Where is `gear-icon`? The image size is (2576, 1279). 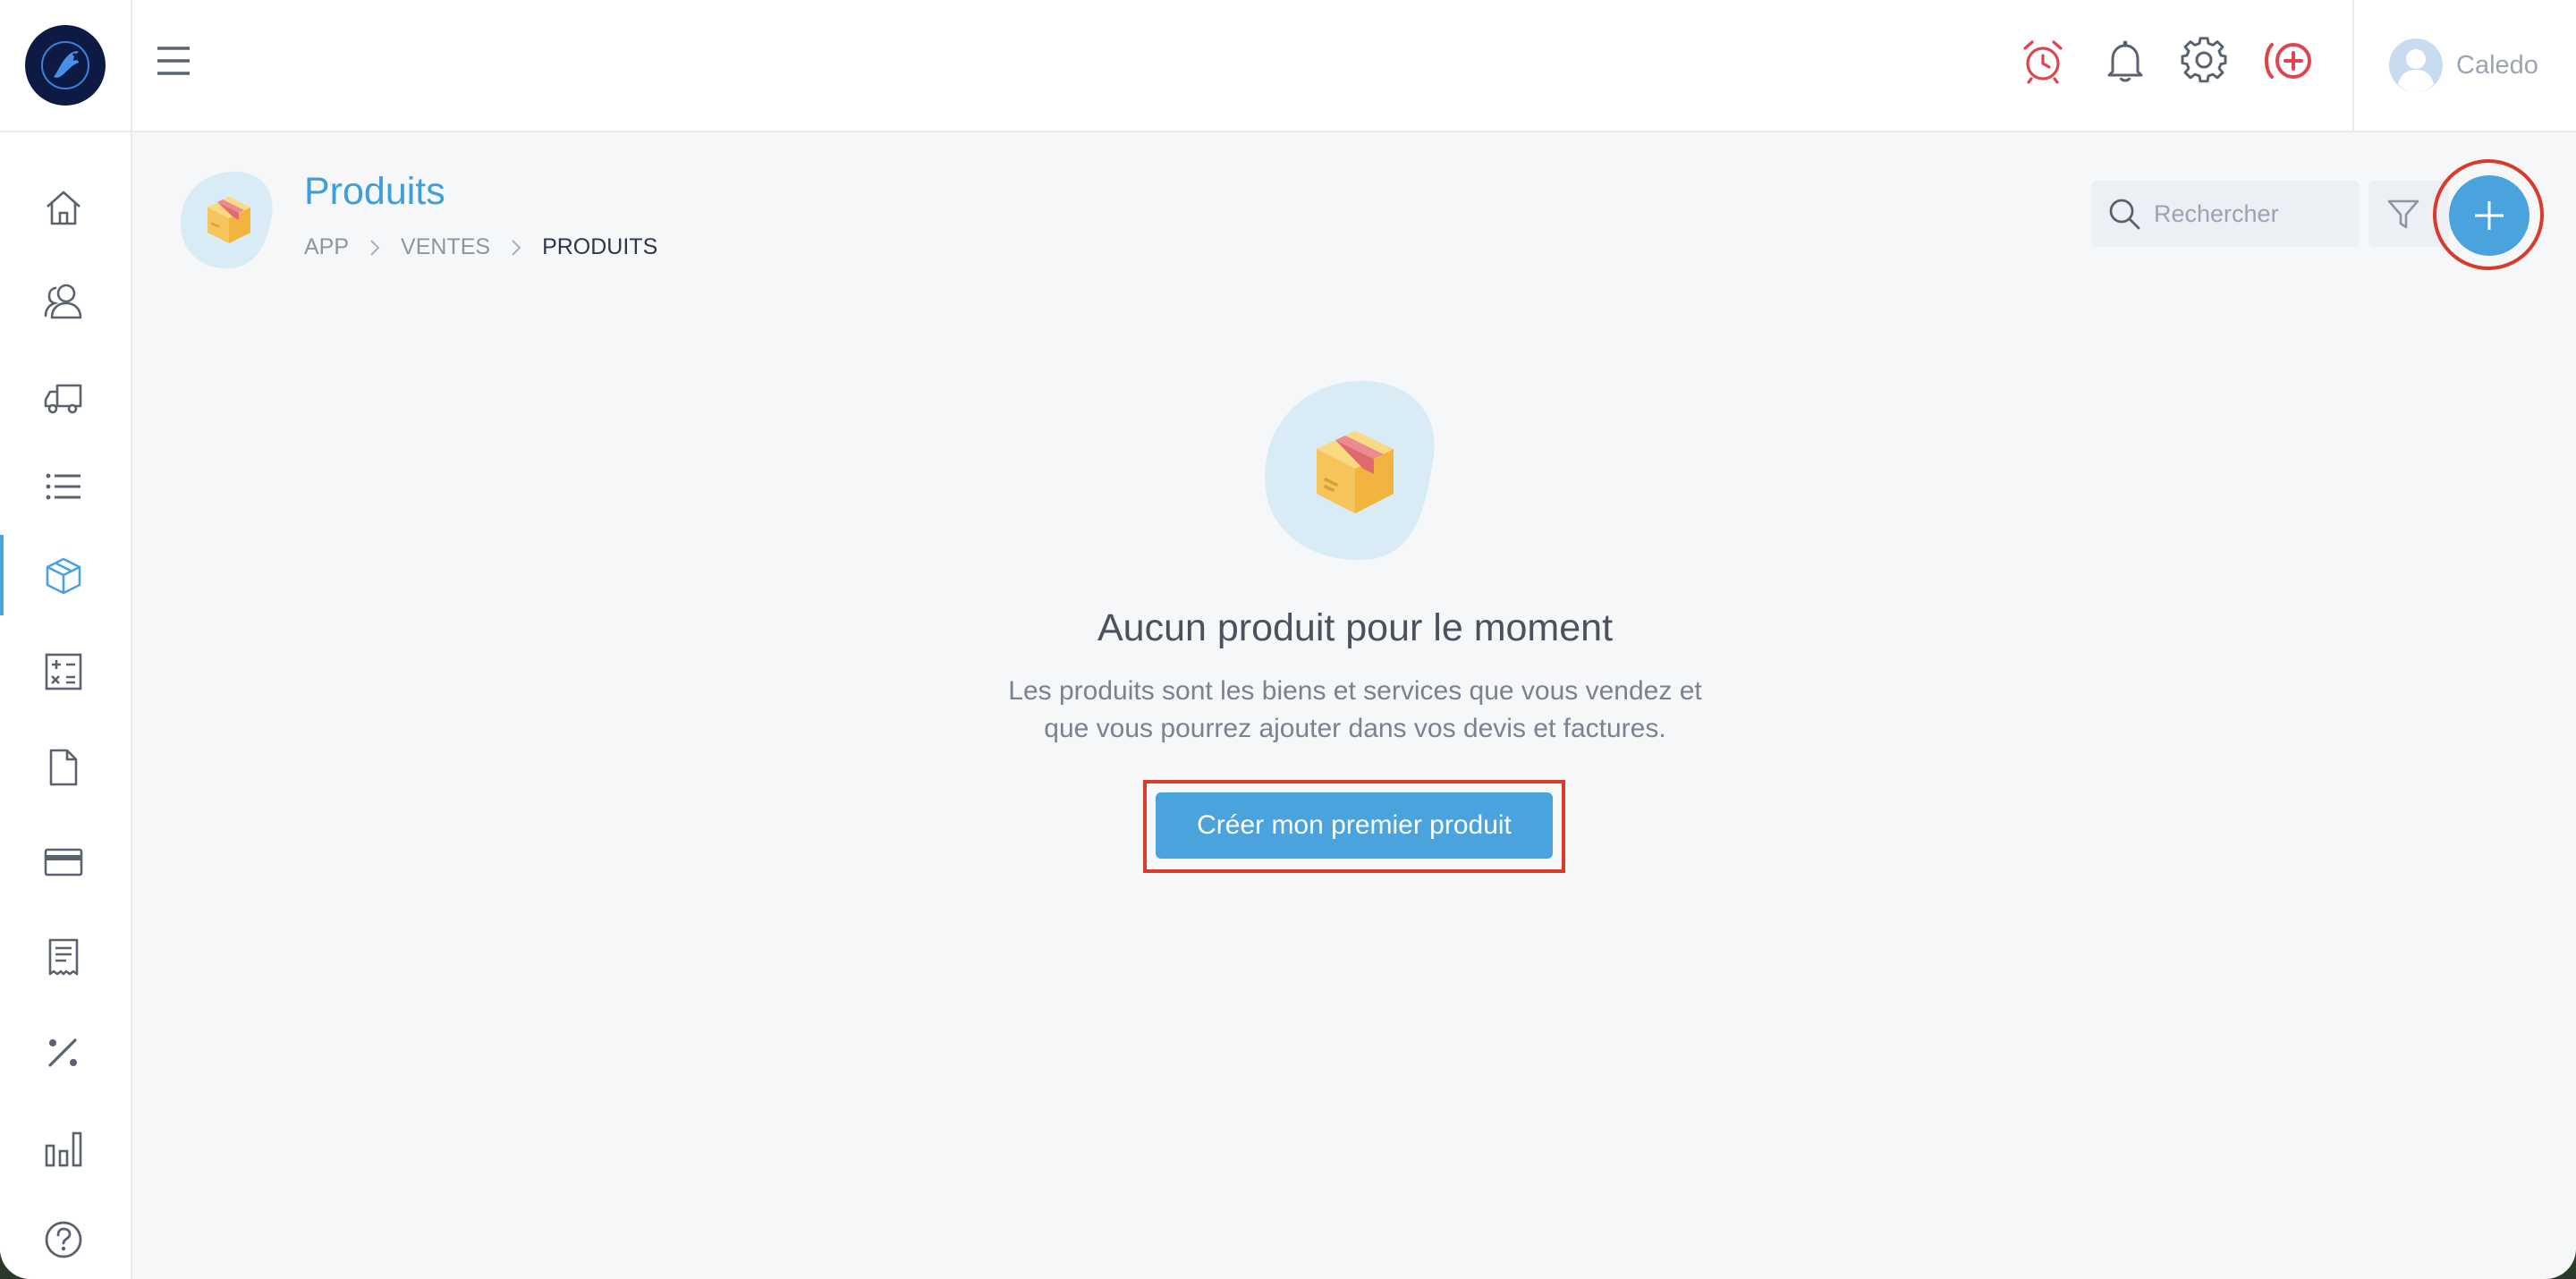 gear-icon is located at coordinates (2204, 61).